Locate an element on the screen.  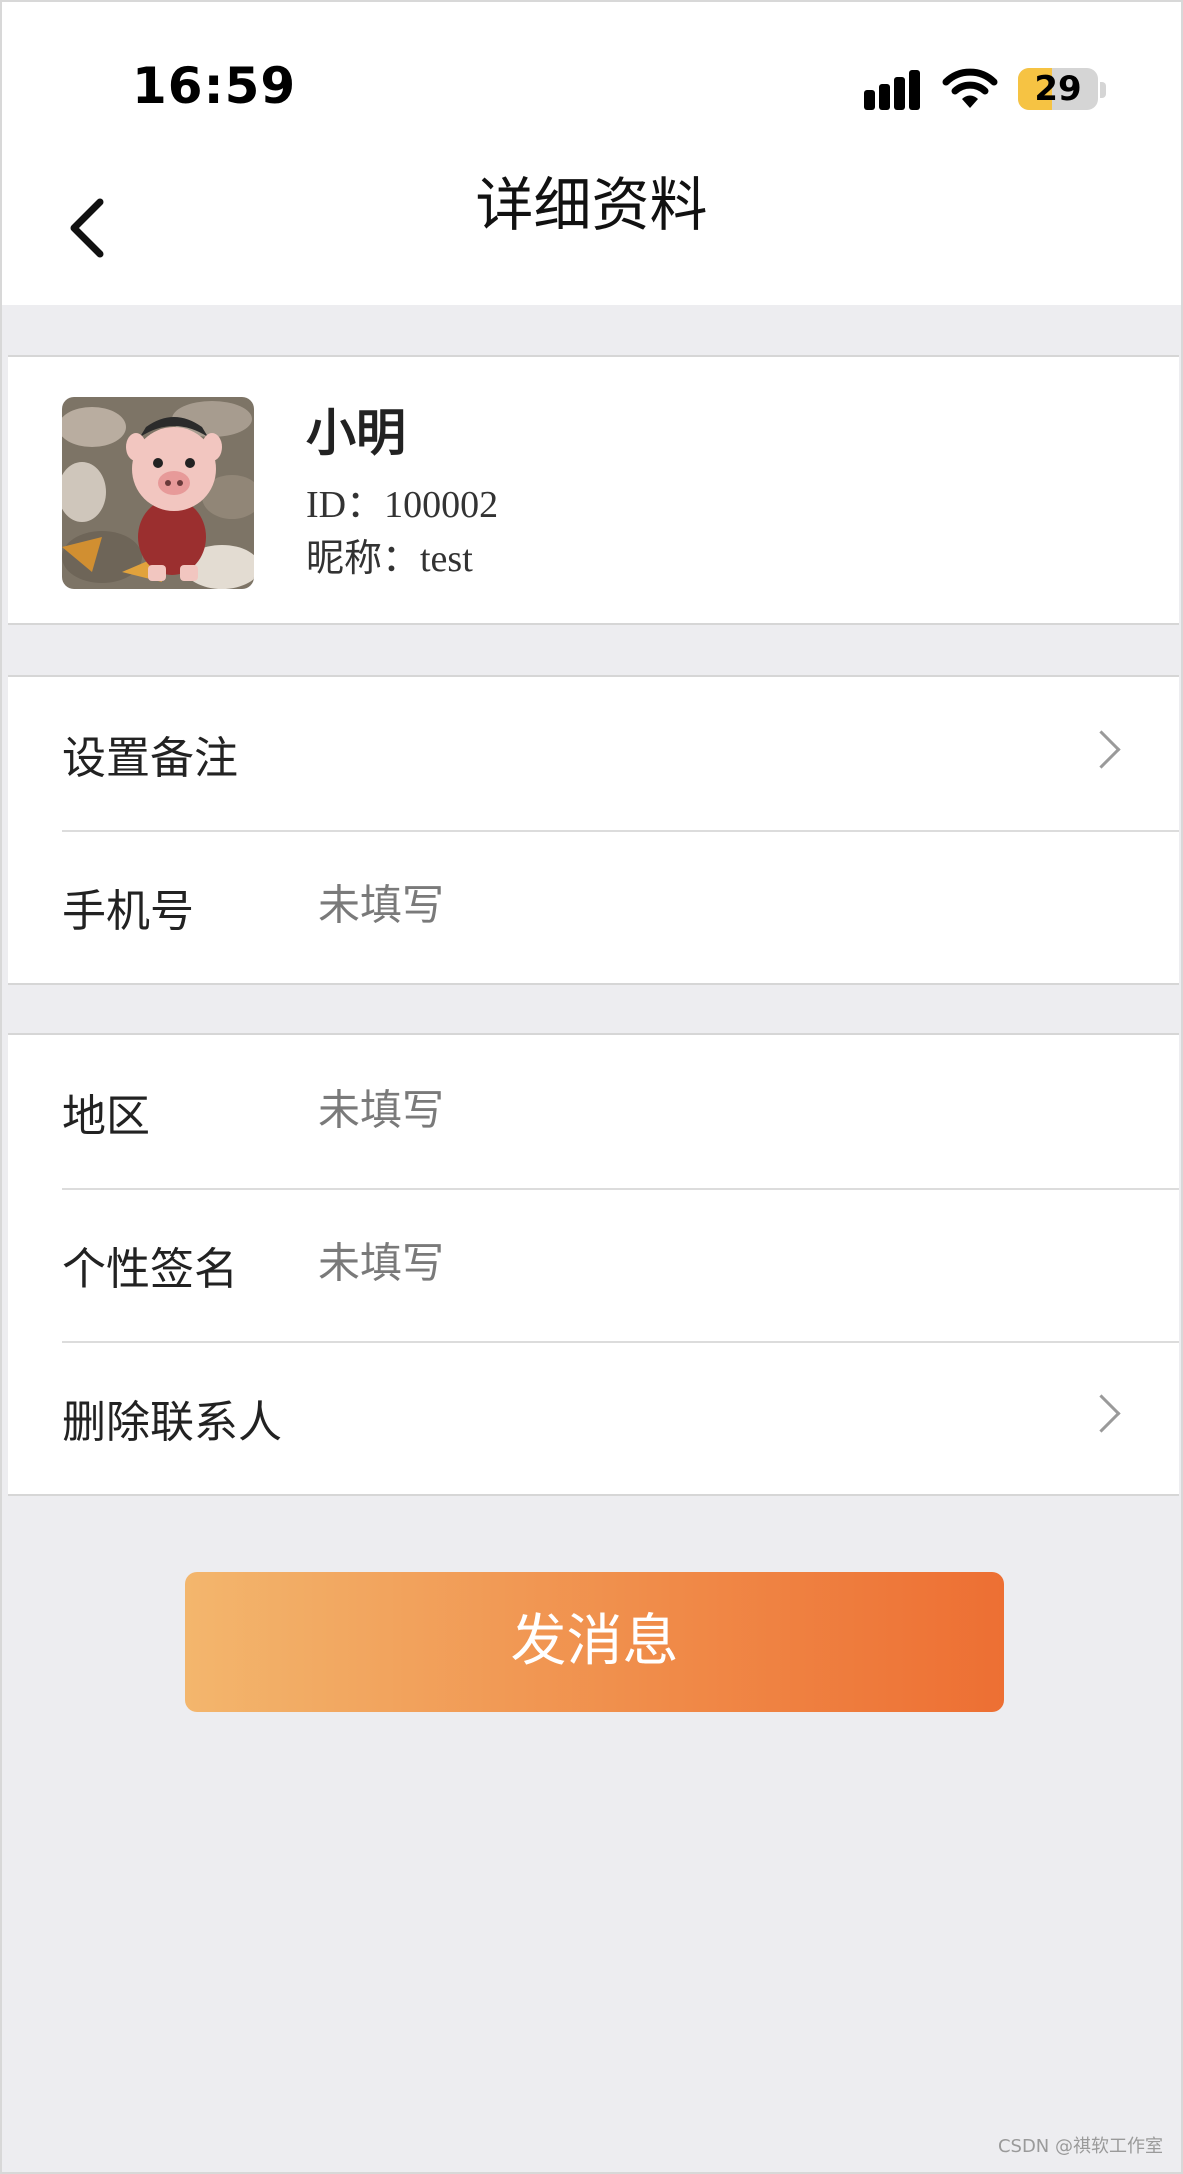
region-label: 地区 is located at coordinates (106, 1116).